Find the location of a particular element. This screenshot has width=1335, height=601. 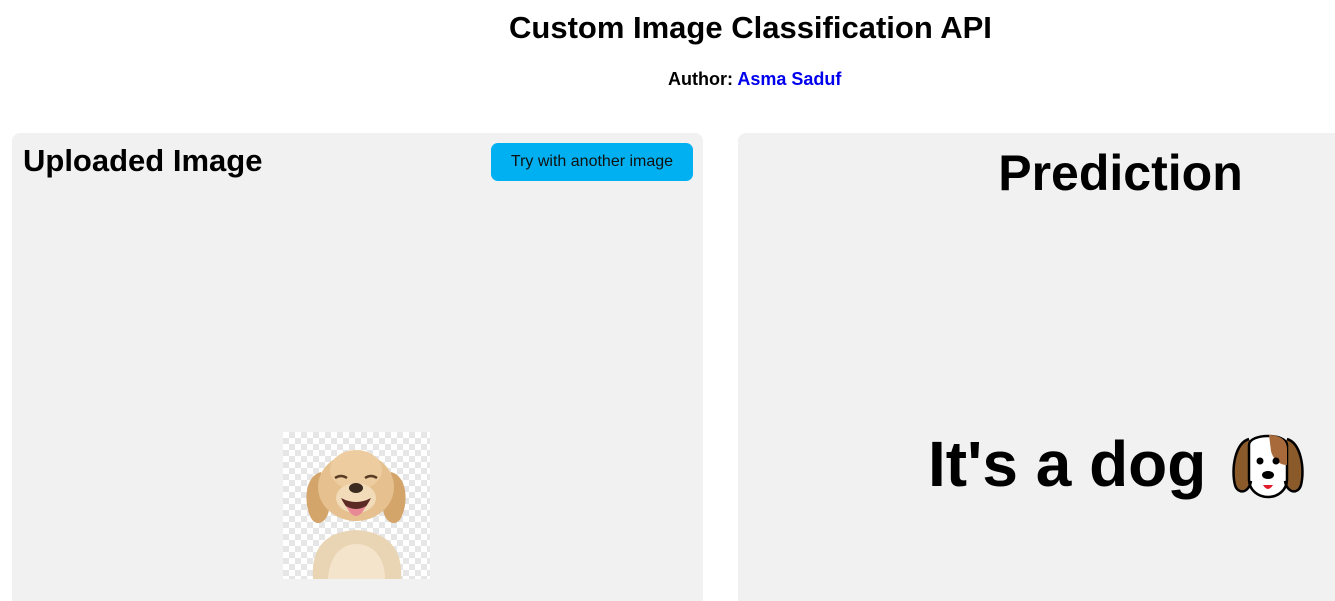

author-label: Author: is located at coordinates (700, 79).